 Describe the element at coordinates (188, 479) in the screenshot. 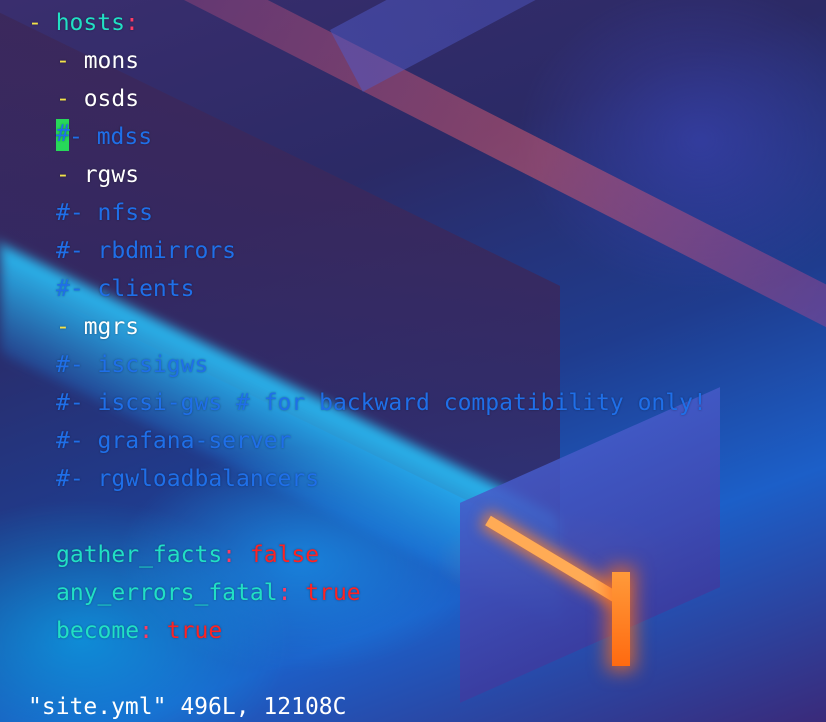

I see `comment-line-rgwloadbalancers: #- rgwloadbalancers` at that location.